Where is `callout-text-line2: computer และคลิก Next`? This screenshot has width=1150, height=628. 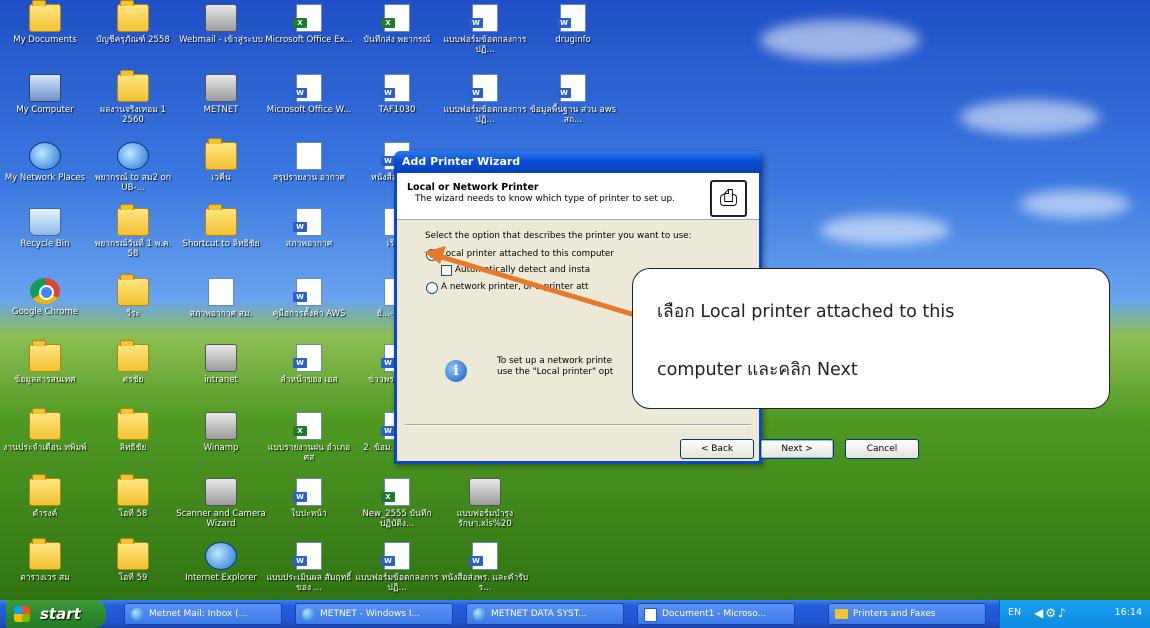 callout-text-line2: computer และคลิก Next is located at coordinates (757, 370).